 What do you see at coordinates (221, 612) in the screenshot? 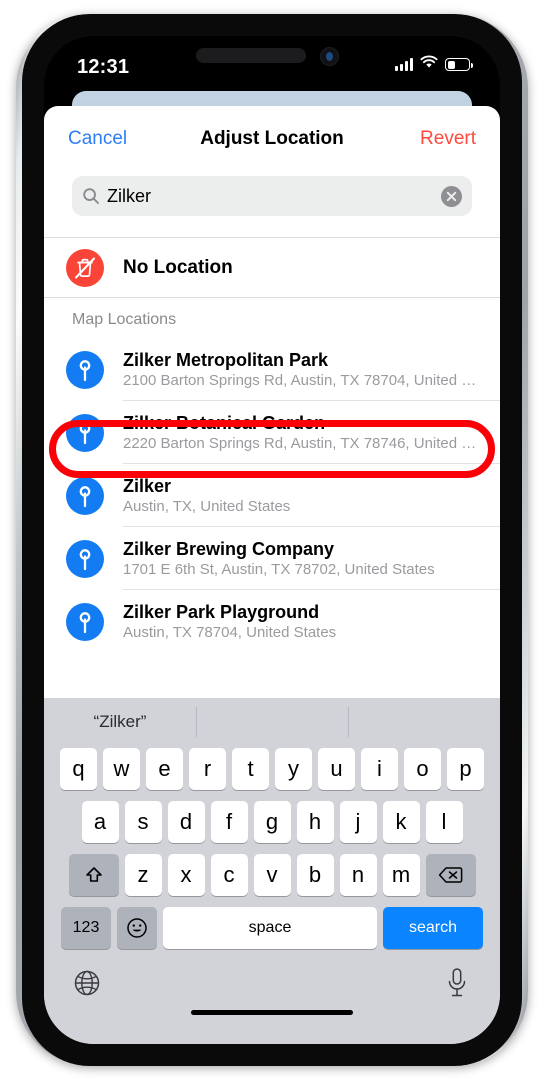
I see `list-item-title: Zilker Park Playground` at bounding box center [221, 612].